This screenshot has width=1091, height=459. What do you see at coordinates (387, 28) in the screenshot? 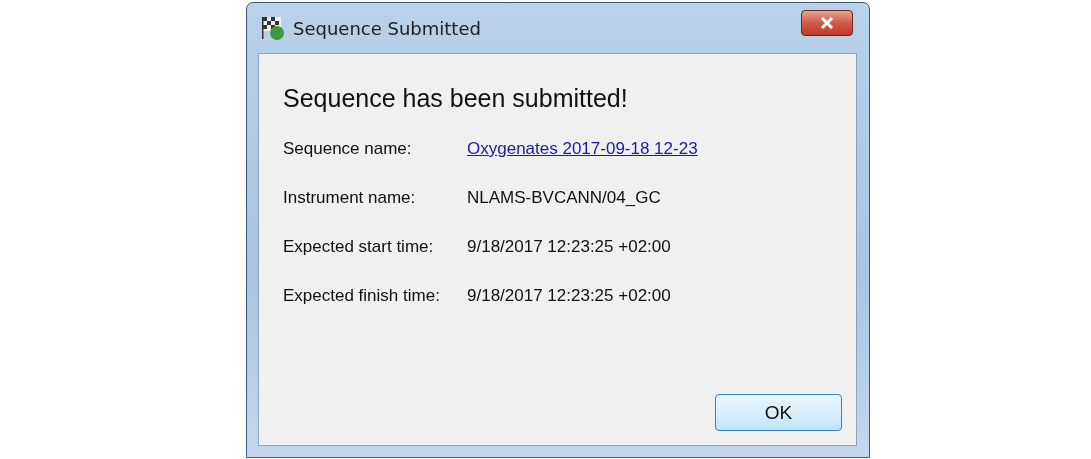
I see `window-title: Sequence Submitted` at bounding box center [387, 28].